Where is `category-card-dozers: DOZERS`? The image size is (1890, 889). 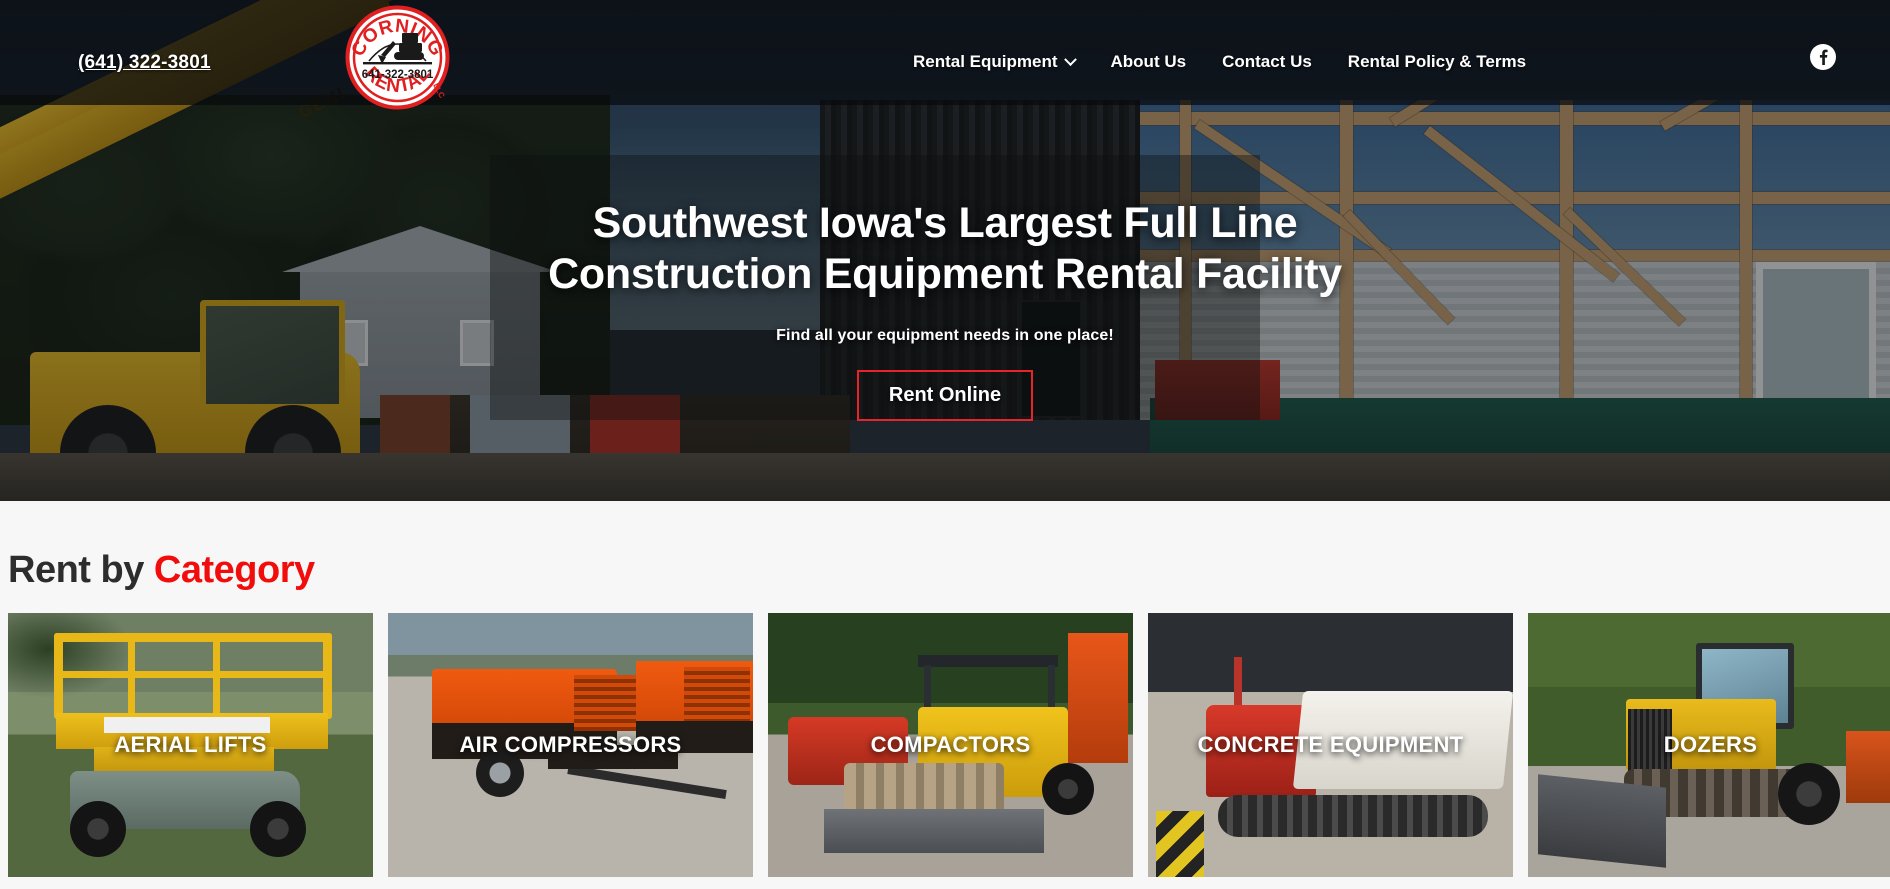
category-card-dozers: DOZERS is located at coordinates (1709, 745).